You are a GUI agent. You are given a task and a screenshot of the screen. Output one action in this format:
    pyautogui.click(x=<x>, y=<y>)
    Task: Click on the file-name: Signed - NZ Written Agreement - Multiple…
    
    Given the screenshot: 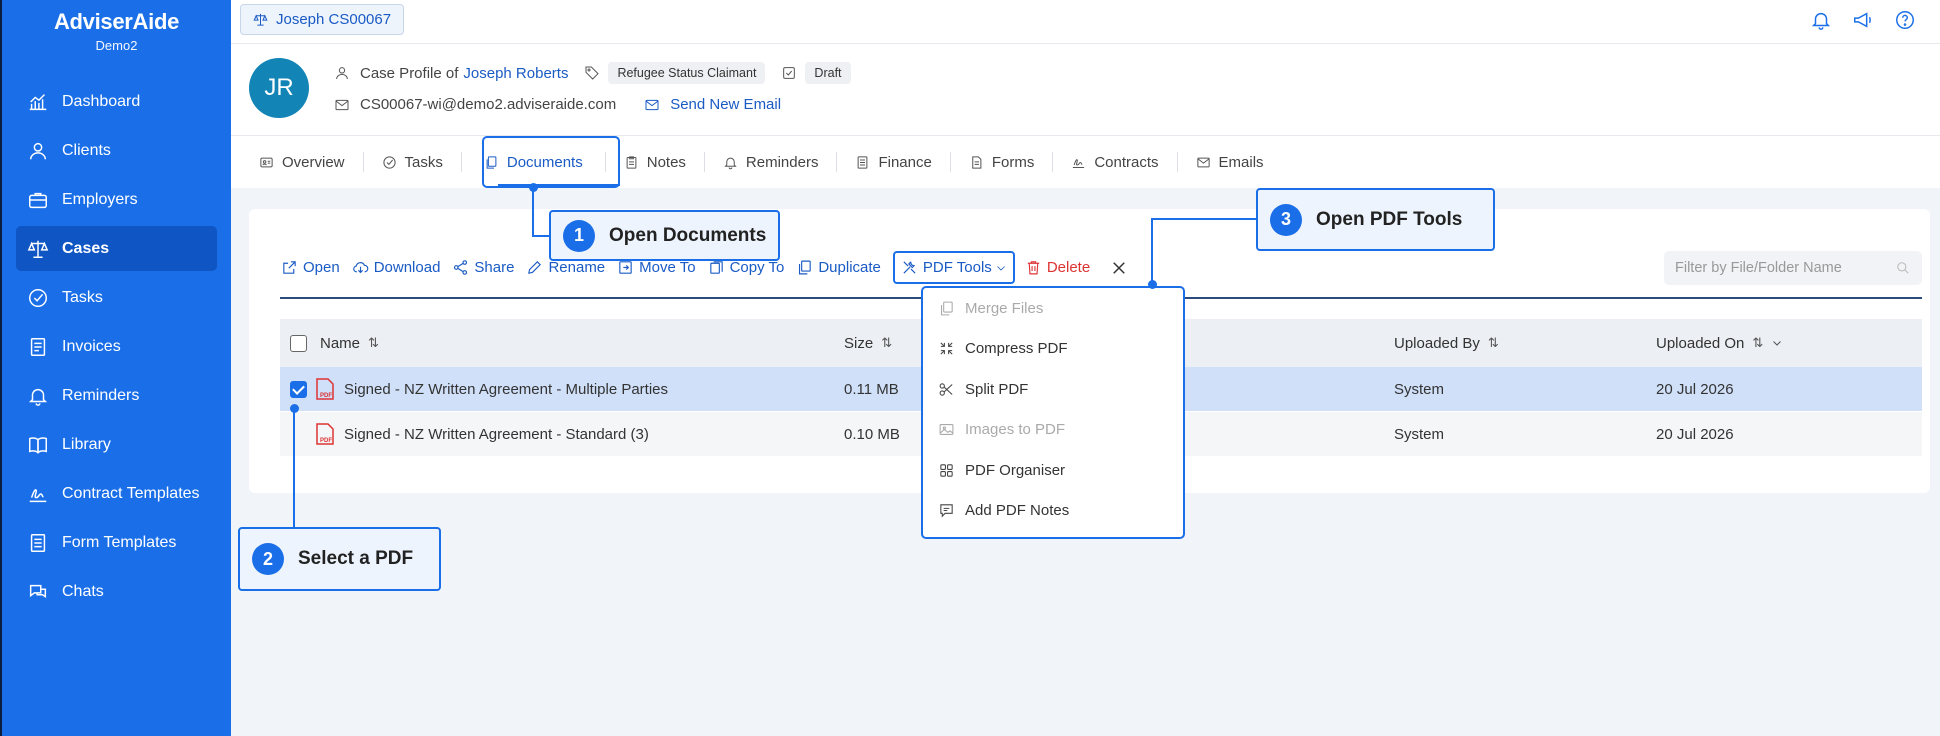 What is the action you would take?
    pyautogui.click(x=506, y=389)
    